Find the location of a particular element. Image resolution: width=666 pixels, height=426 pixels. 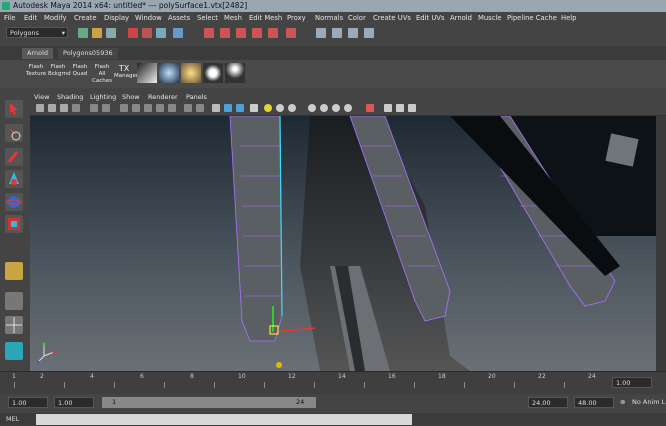

isolate-icon is located at coordinates (370, 108).